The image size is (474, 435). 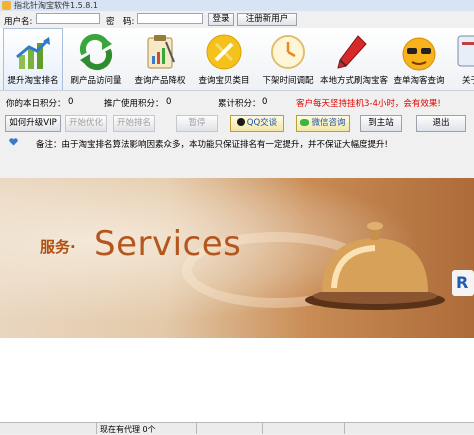 What do you see at coordinates (197, 123) in the screenshot?
I see `pause-button: 暂停` at bounding box center [197, 123].